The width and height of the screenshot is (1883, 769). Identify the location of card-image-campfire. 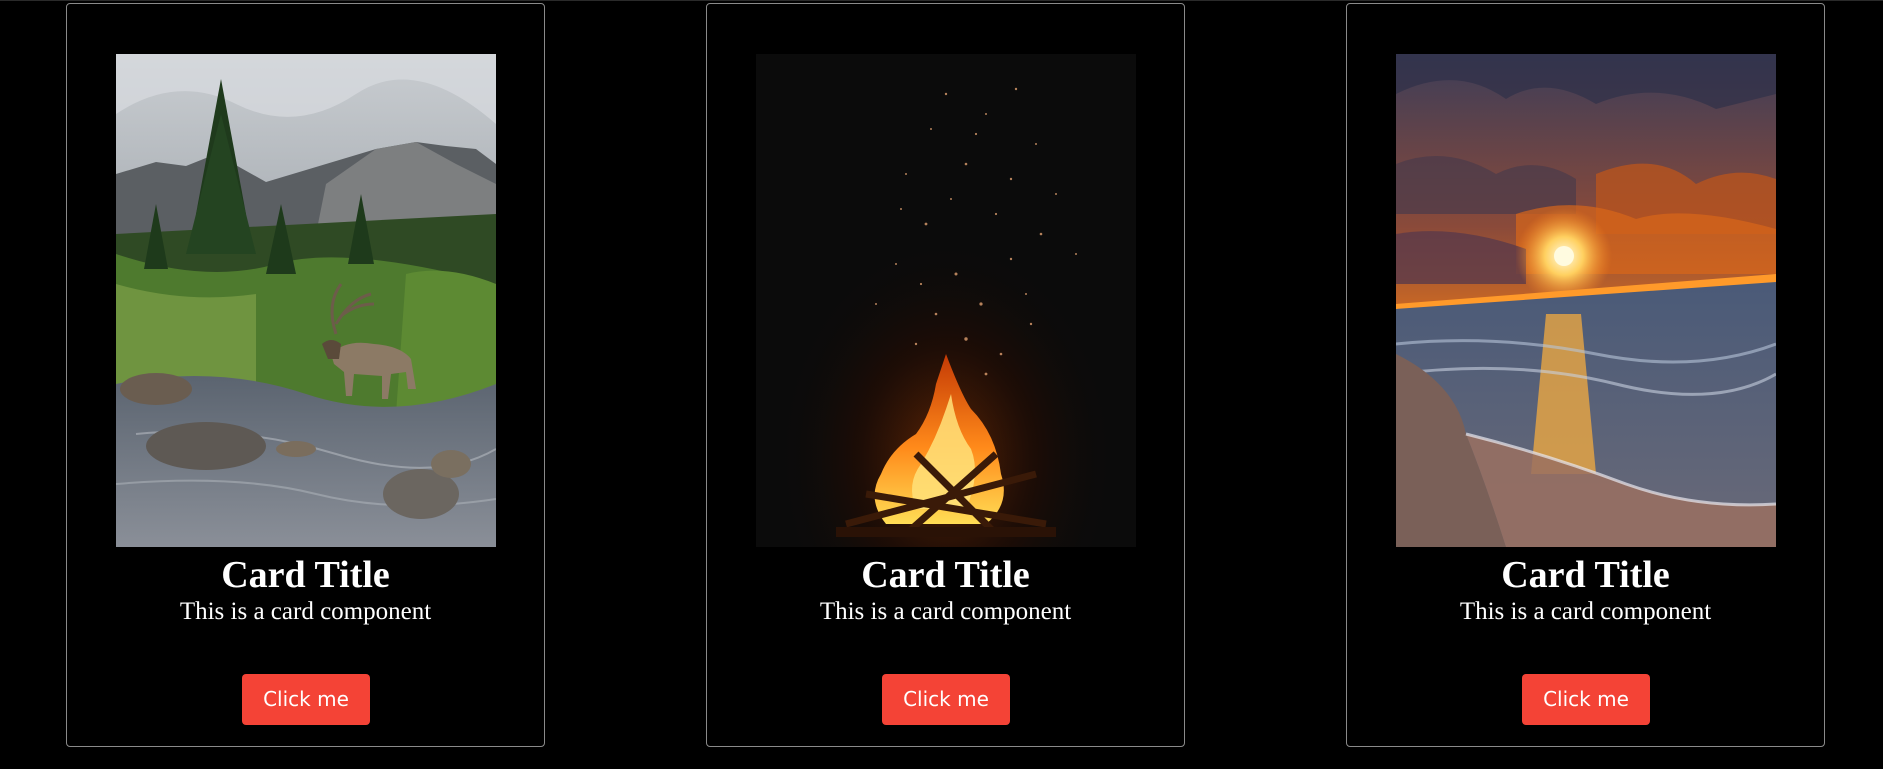
(946, 300).